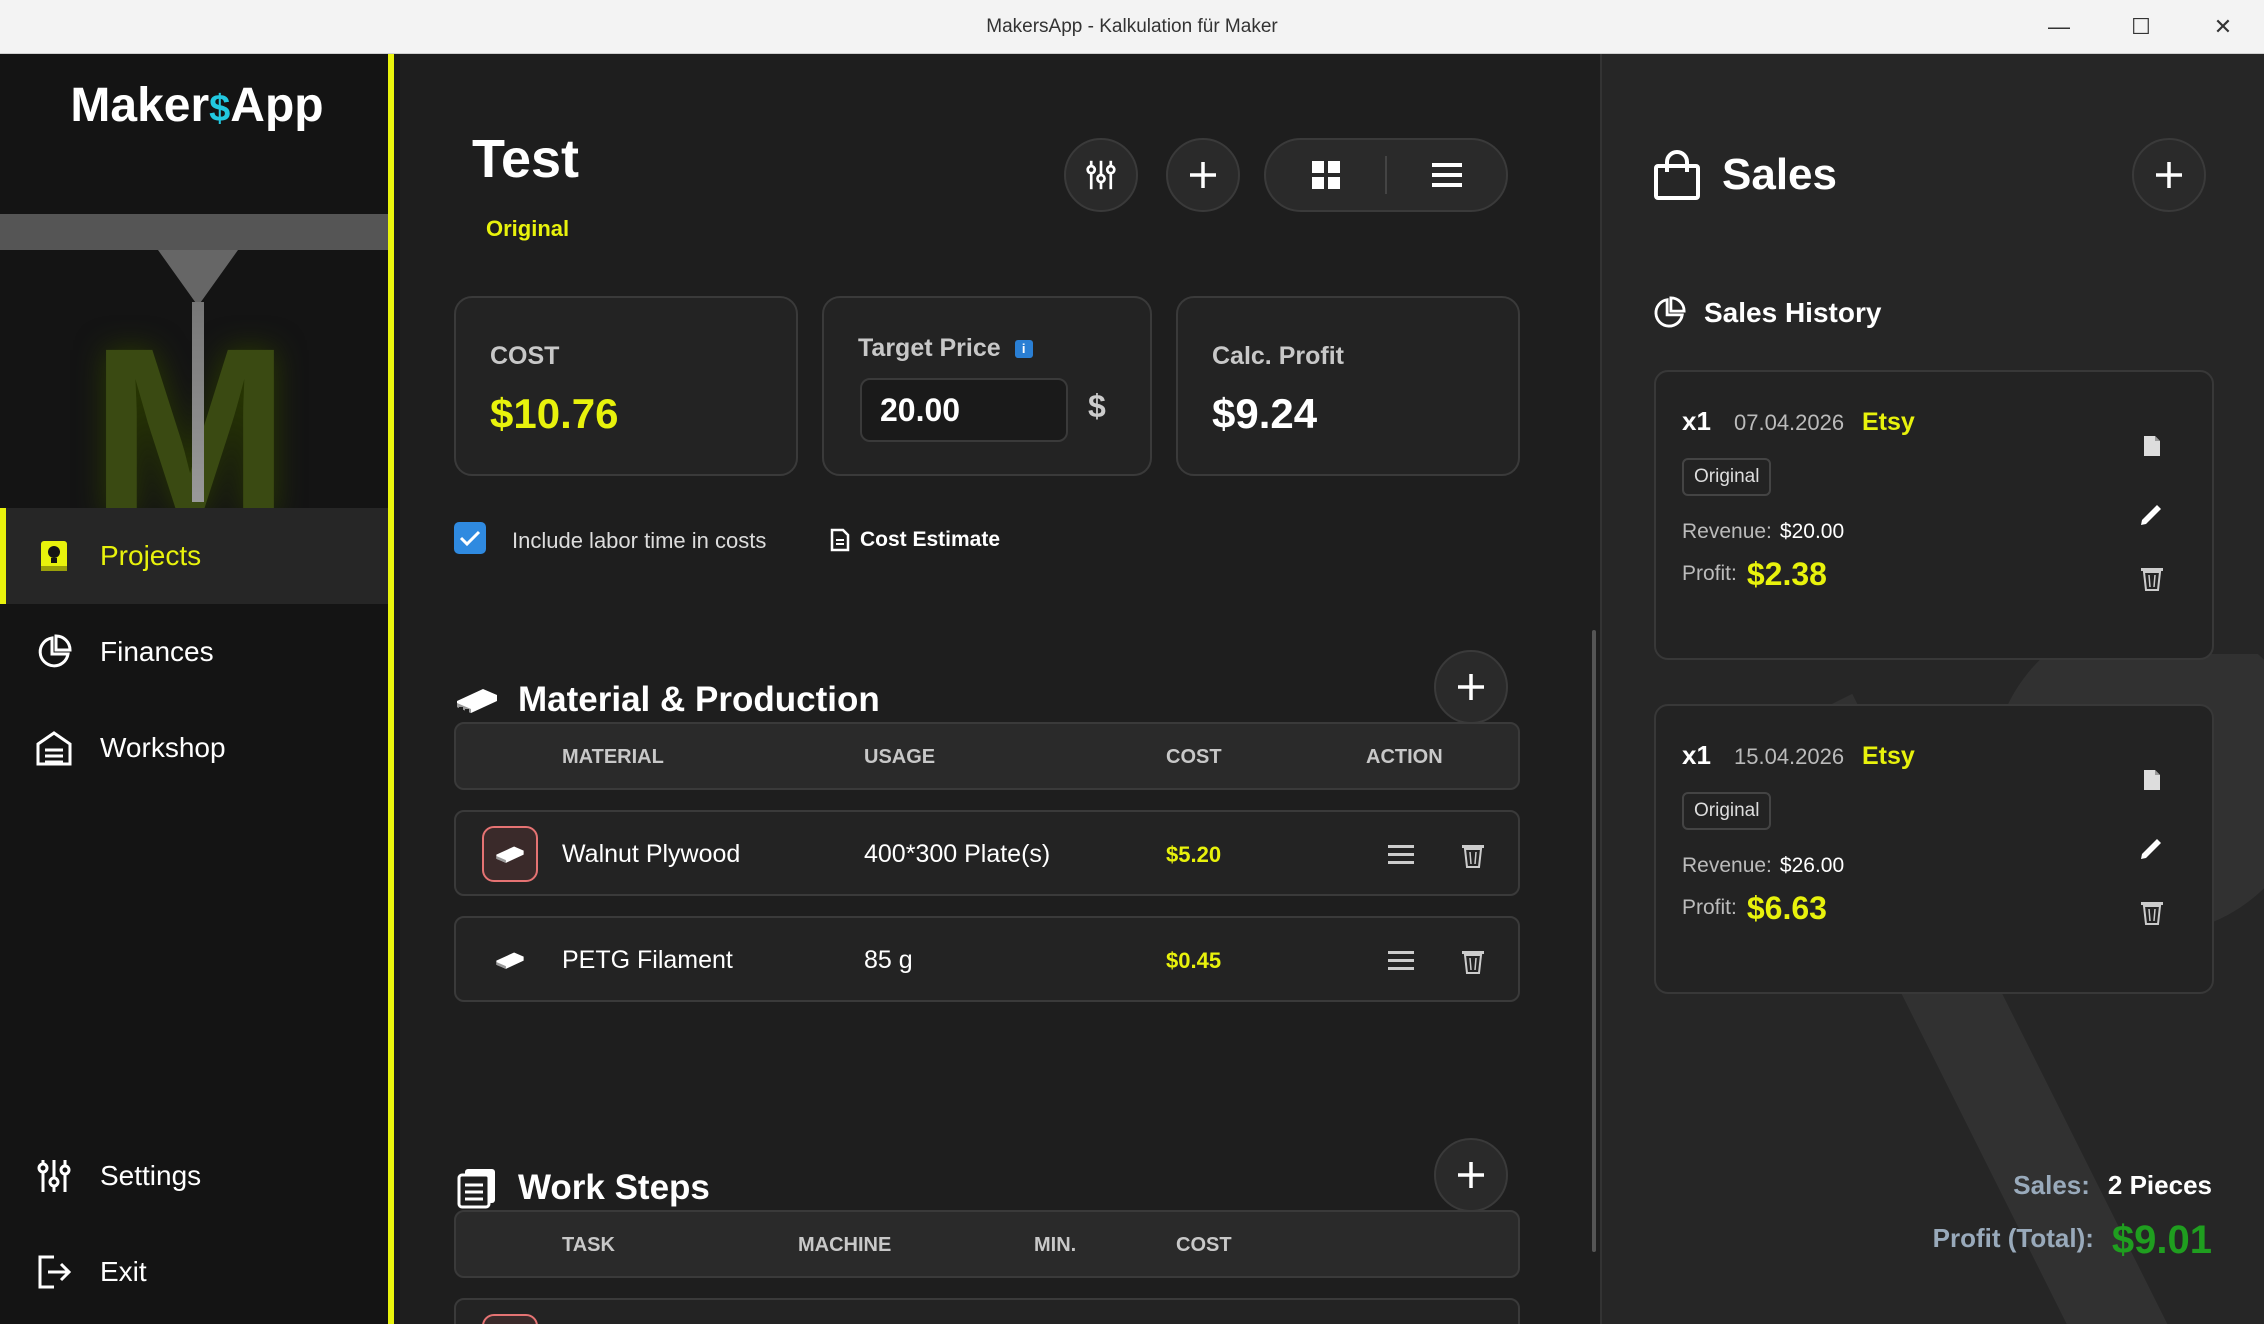  I want to click on logo-text-right: App, so click(277, 105).